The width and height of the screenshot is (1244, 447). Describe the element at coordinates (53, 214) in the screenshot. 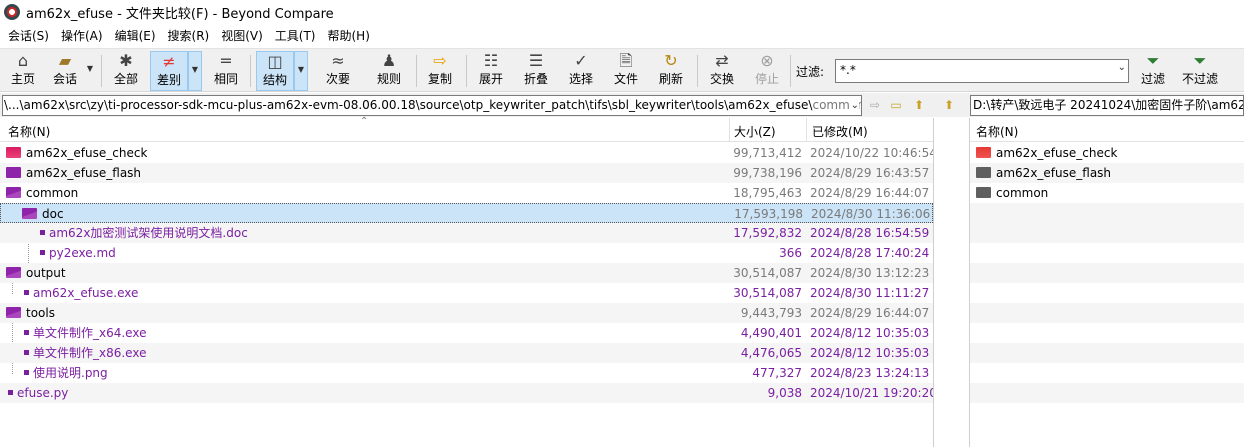

I see `file-name: doc` at that location.